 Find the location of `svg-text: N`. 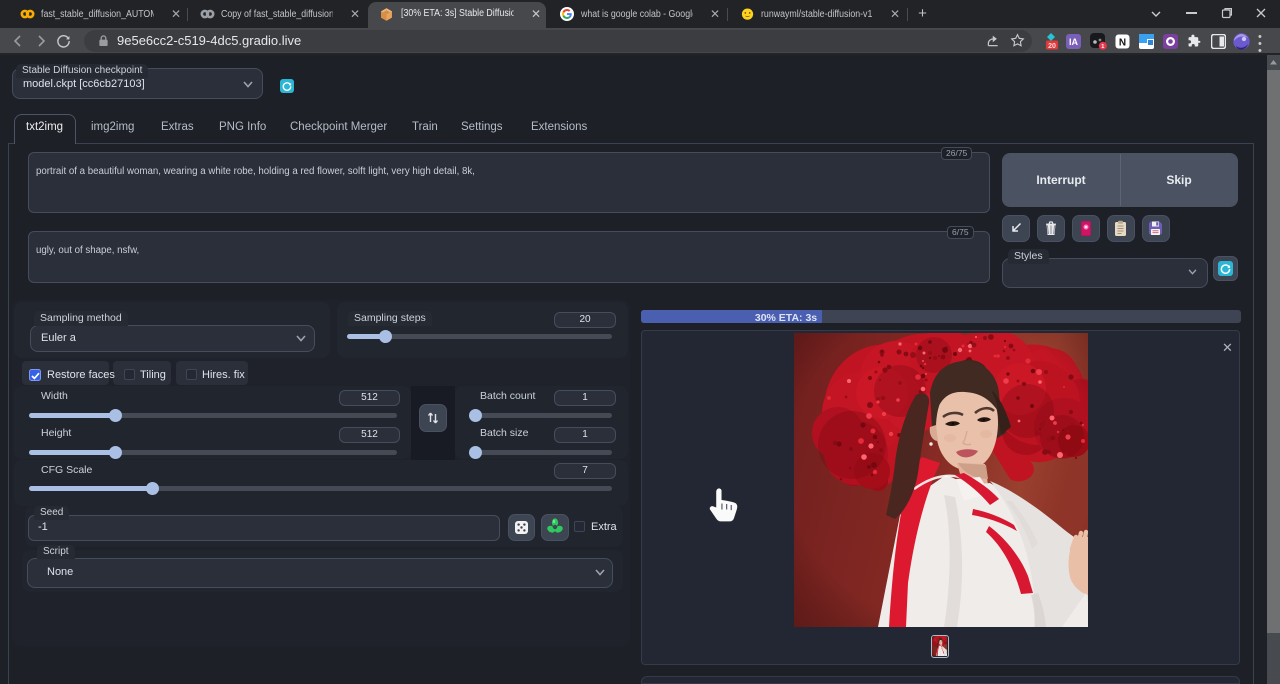

svg-text: N is located at coordinates (1122, 43).